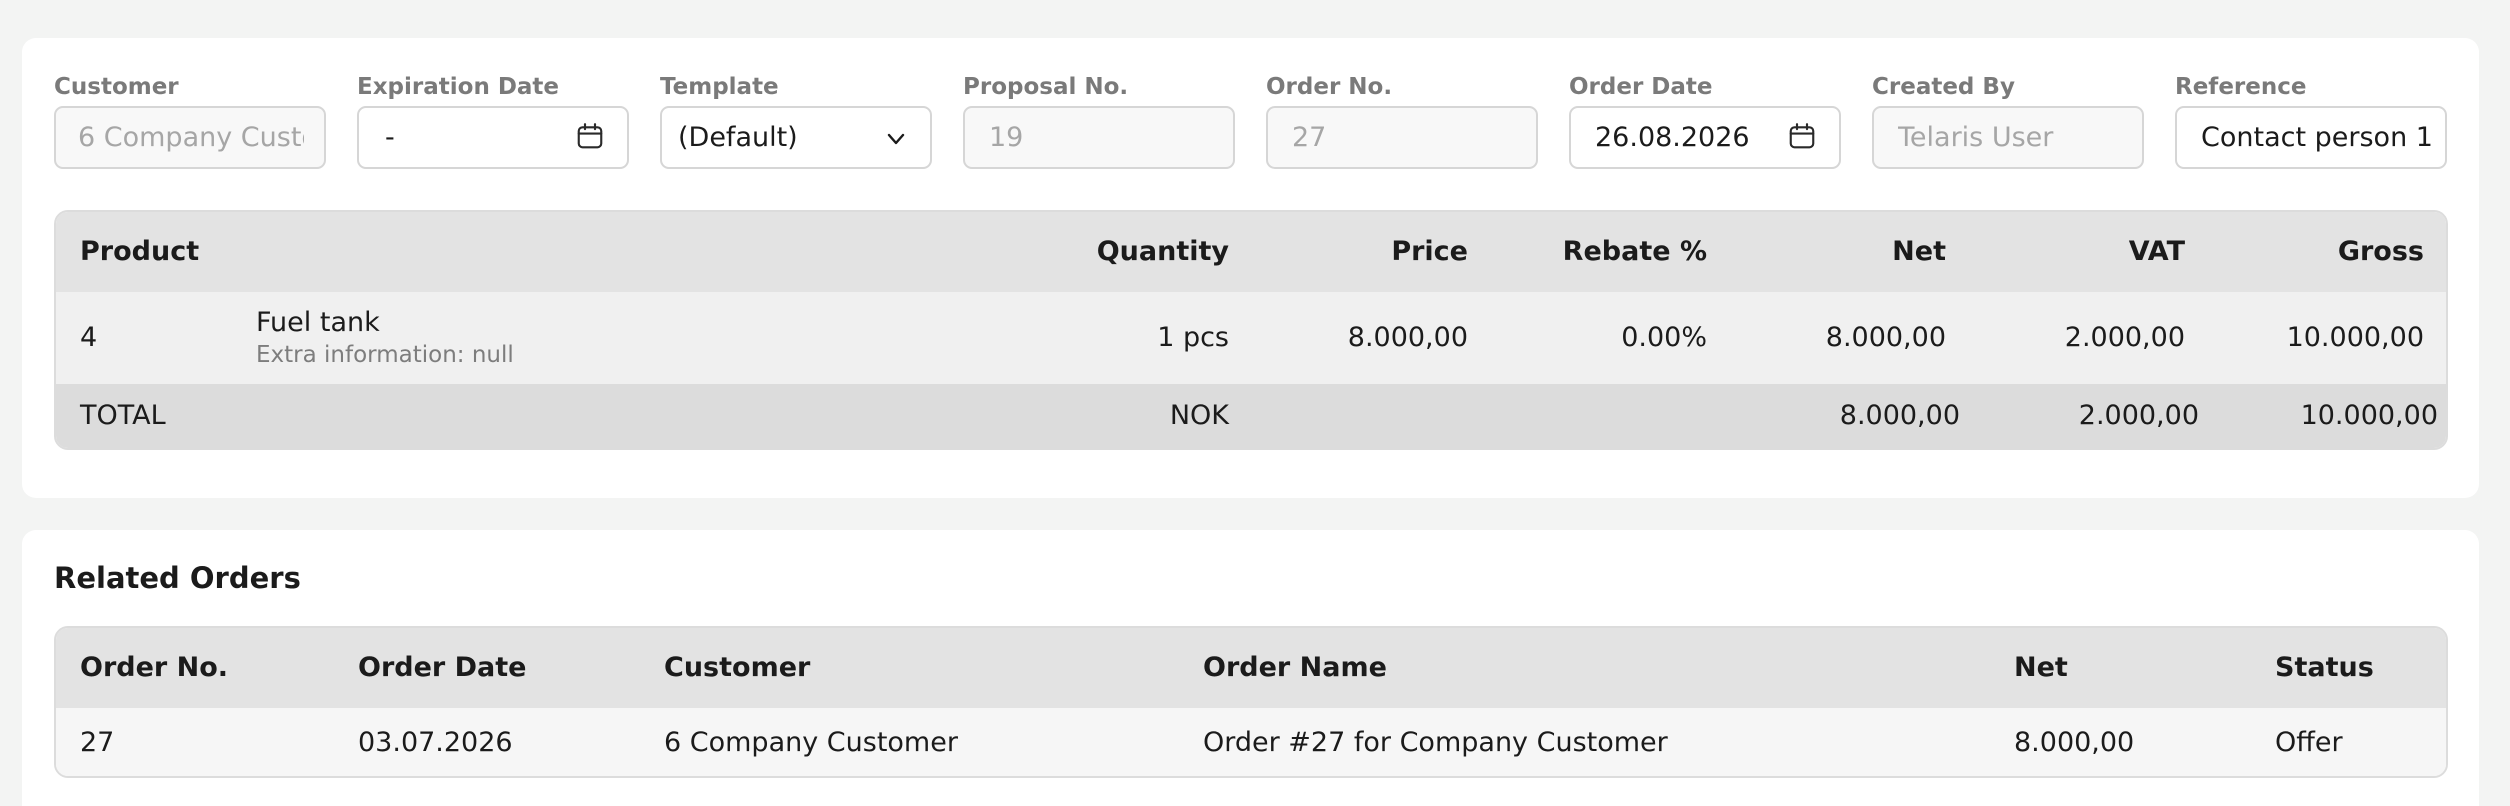 The image size is (2510, 806). I want to click on created-by-value: Telaris User, so click(1976, 137).